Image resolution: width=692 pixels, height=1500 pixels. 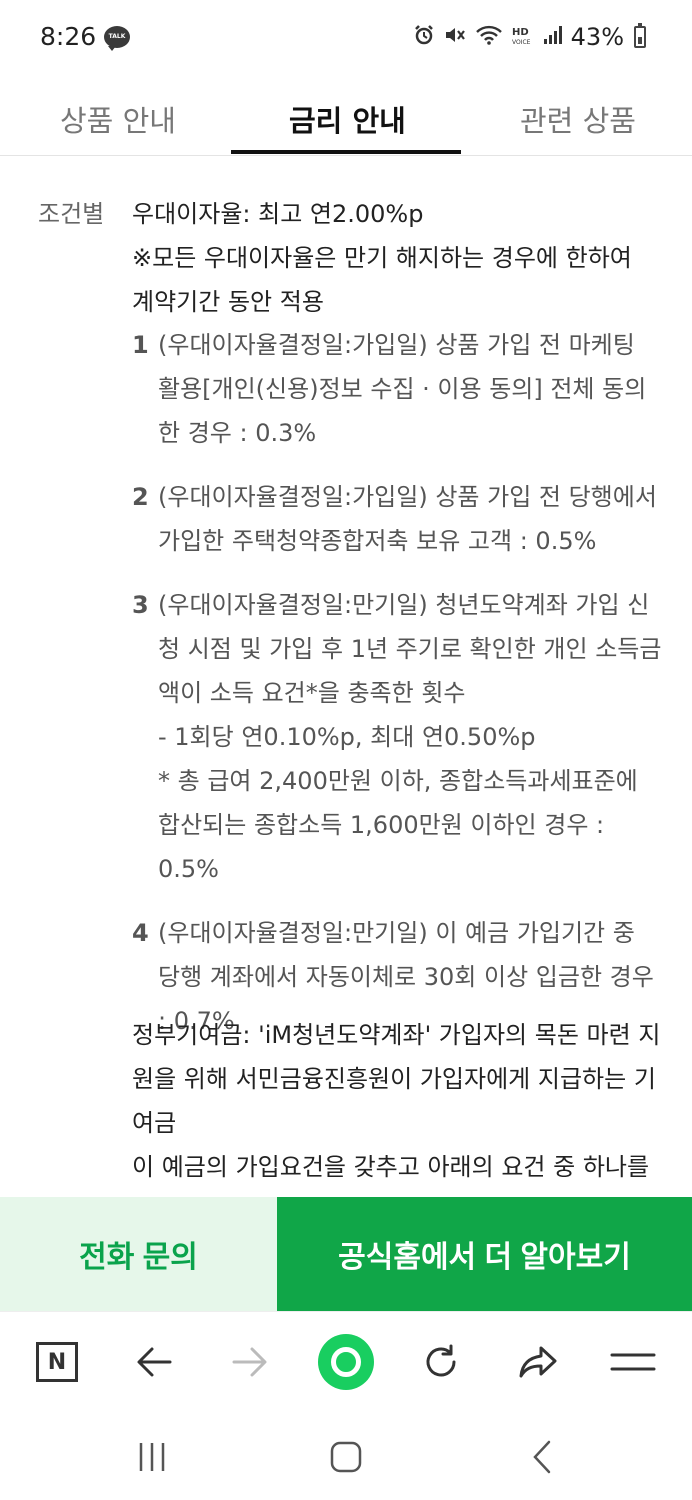 I want to click on forward-button, so click(x=250, y=1362).